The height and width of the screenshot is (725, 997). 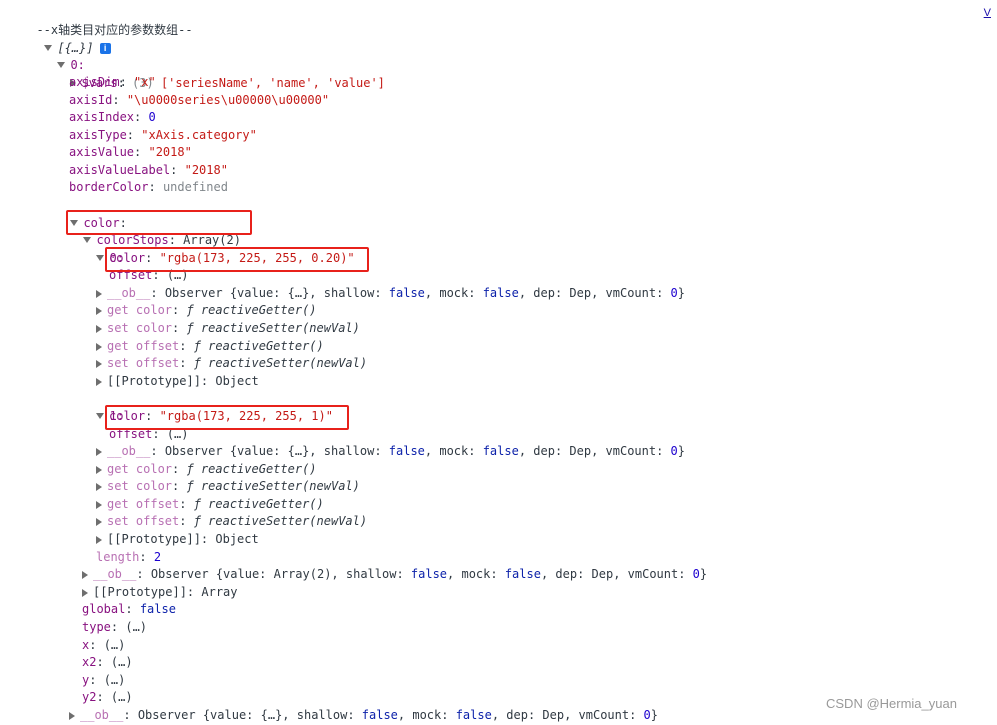 I want to click on stop1-getcolor-row: get color: ƒ reactiveGetter(), so click(x=206, y=470).